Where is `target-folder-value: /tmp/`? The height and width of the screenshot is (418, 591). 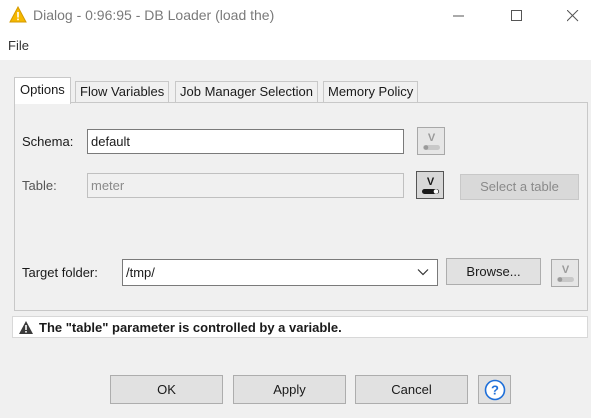
target-folder-value: /tmp/ is located at coordinates (140, 272).